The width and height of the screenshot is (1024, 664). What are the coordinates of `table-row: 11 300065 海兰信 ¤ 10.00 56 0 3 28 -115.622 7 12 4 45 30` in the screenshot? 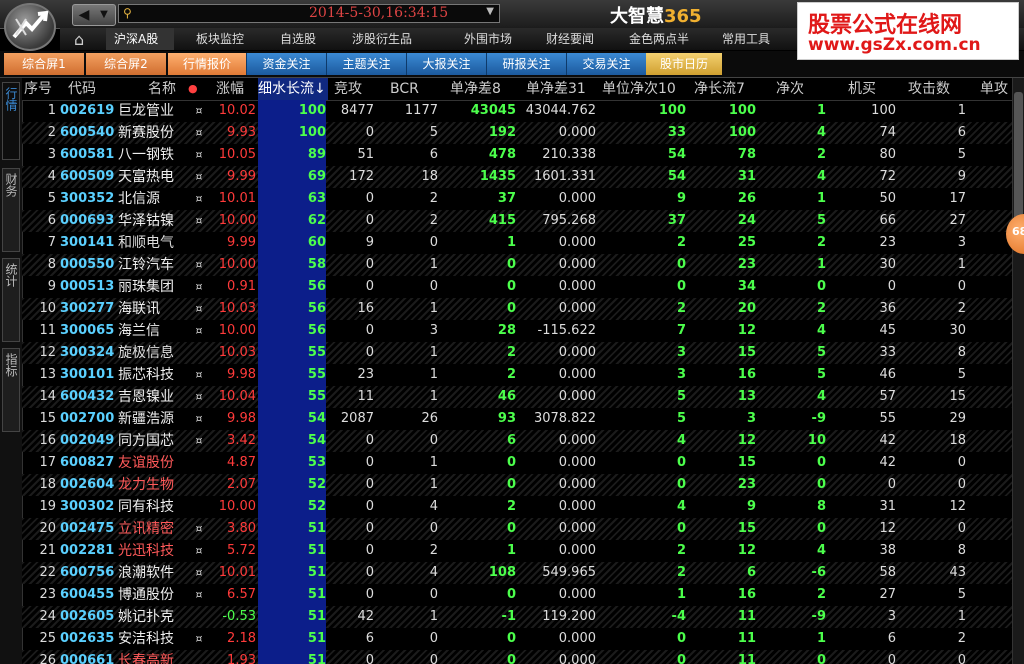 It's located at (517, 331).